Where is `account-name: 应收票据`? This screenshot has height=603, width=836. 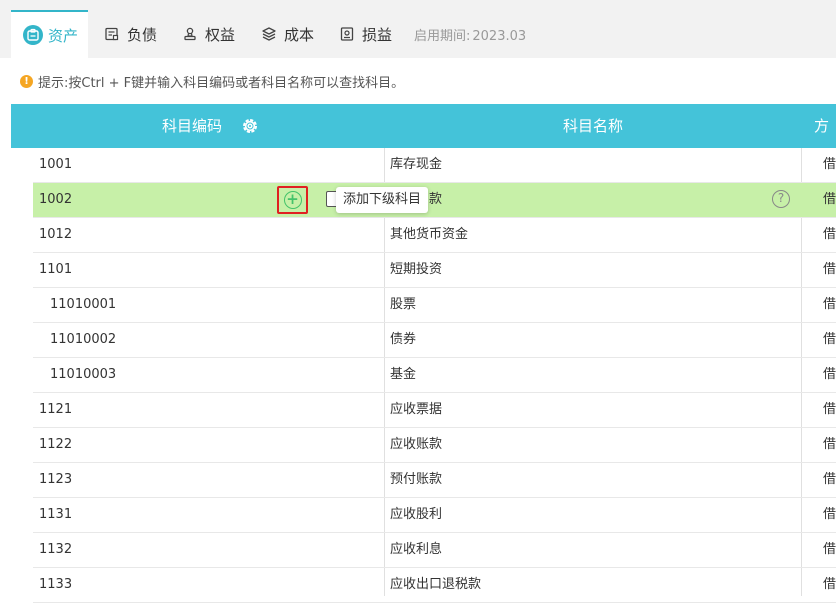
account-name: 应收票据 is located at coordinates (416, 409).